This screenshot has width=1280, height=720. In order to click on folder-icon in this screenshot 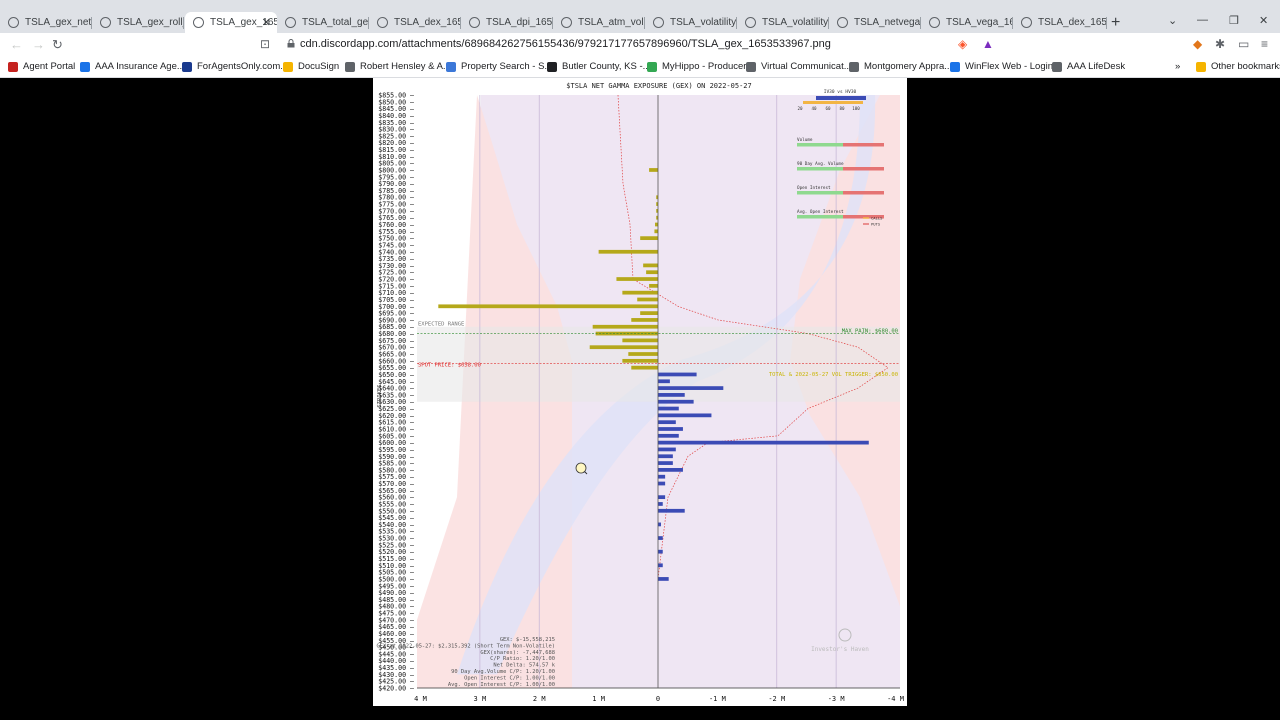, I will do `click(1201, 66)`.